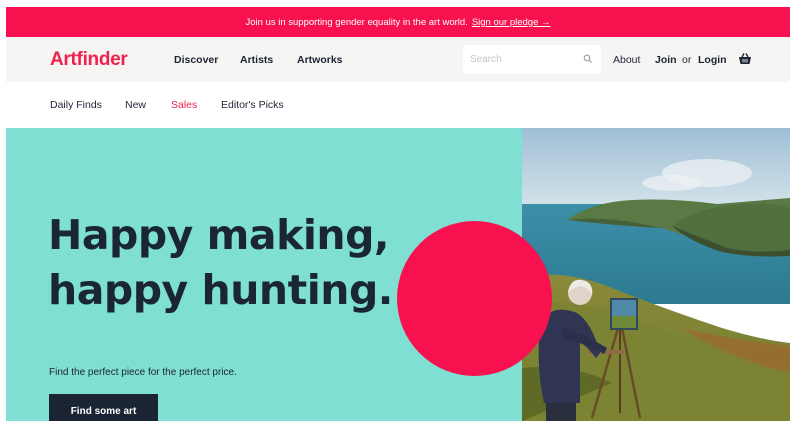  I want to click on nav-artists: Artists, so click(256, 60).